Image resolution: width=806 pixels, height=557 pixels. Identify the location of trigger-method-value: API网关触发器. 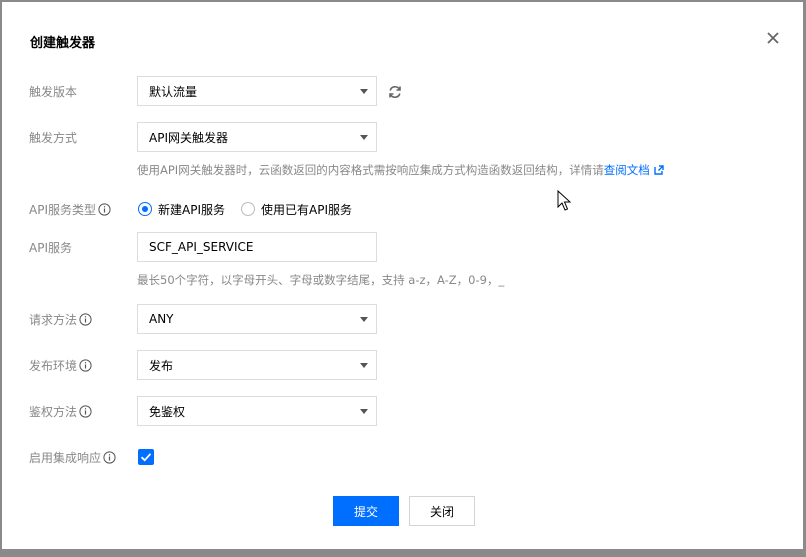
(188, 137).